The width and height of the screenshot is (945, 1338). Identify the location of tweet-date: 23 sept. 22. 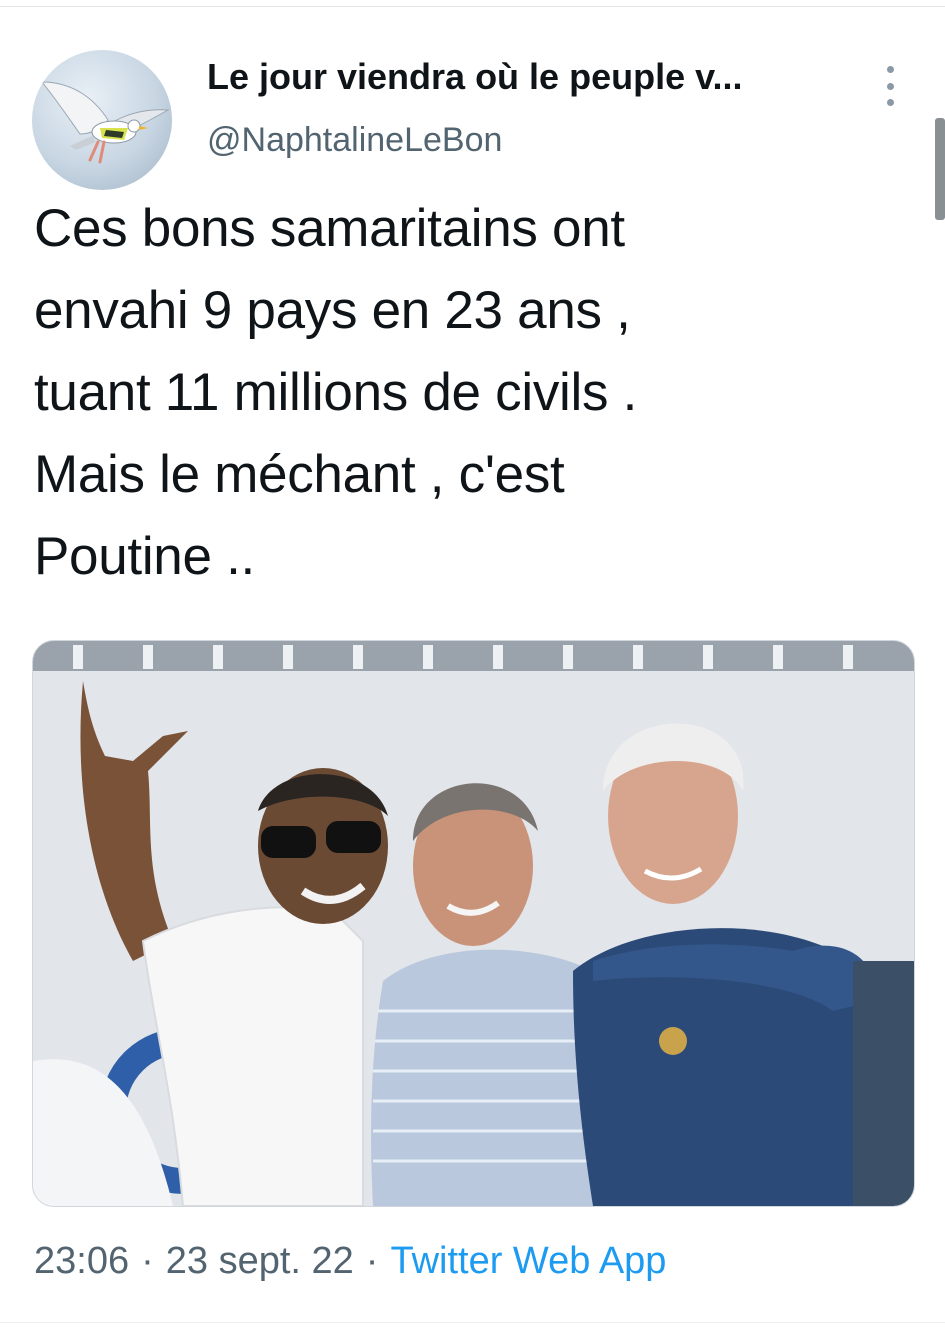
(260, 1261).